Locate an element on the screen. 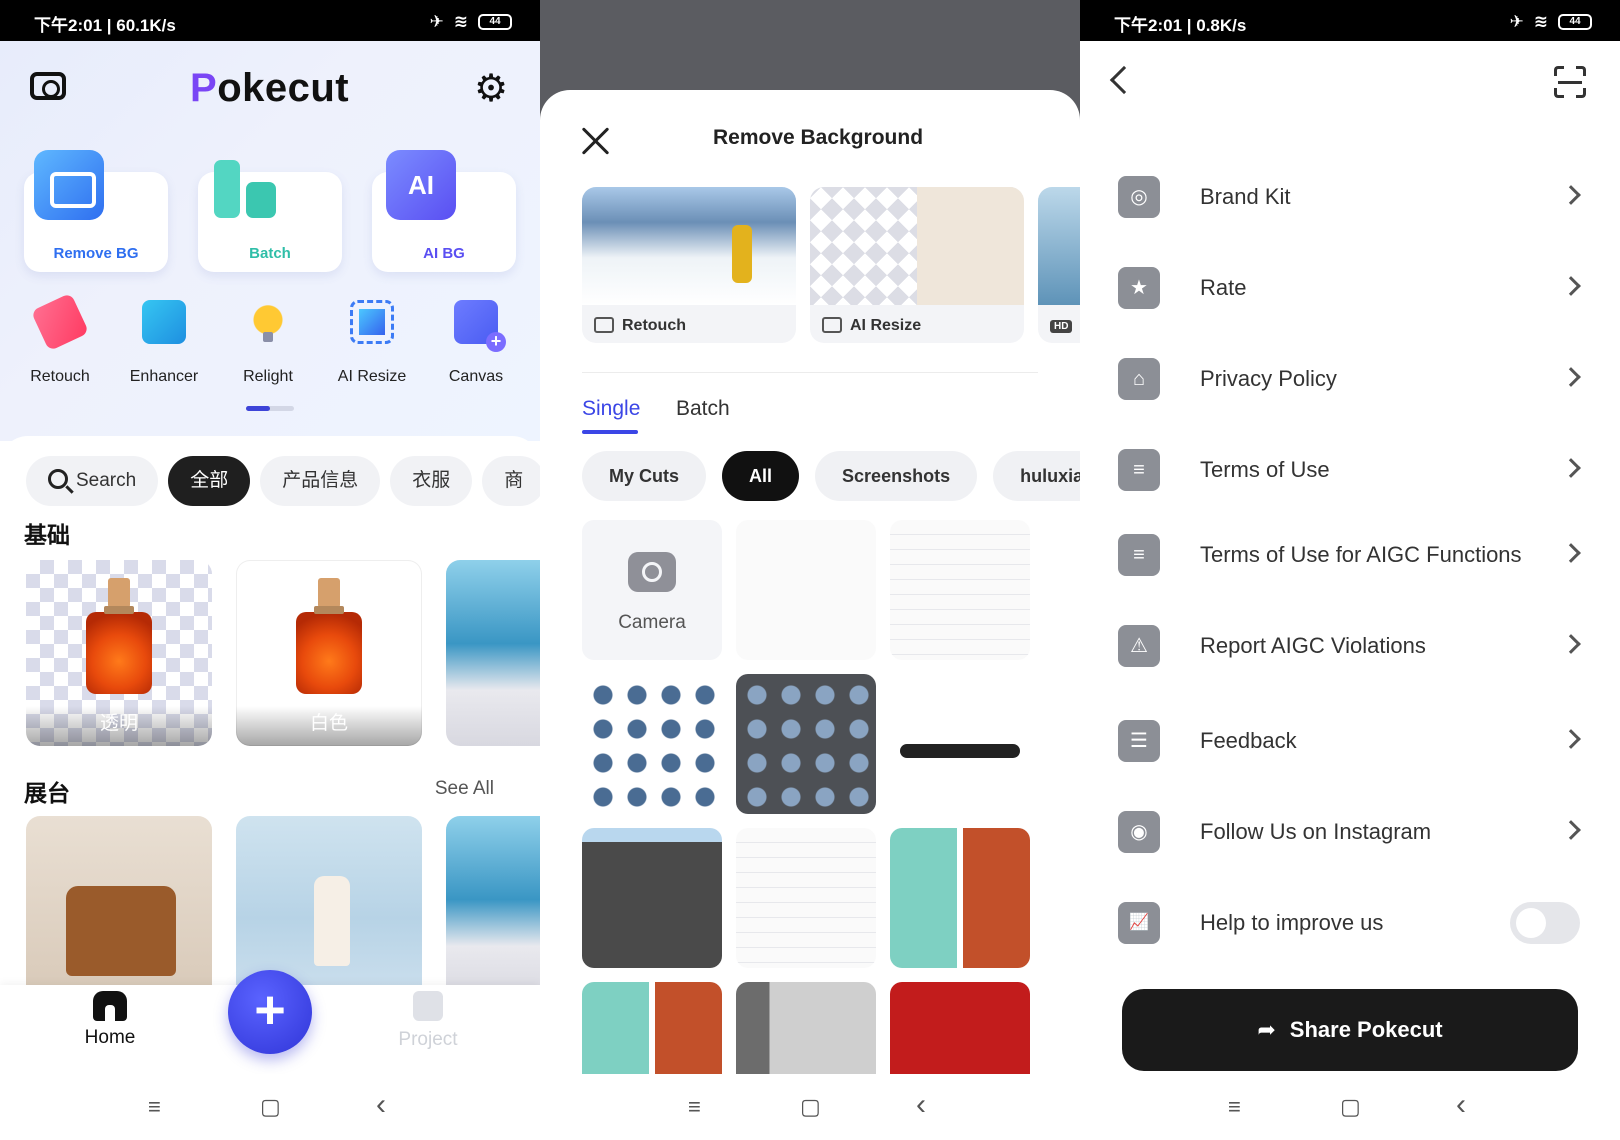 This screenshot has width=1620, height=1140. settings-rate: ★ Rate is located at coordinates (1349, 290).